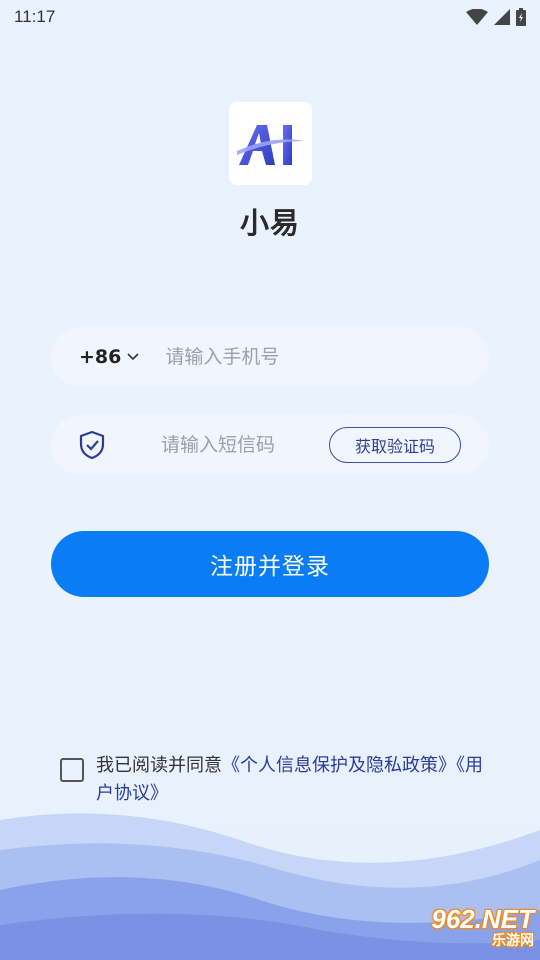  Describe the element at coordinates (269, 223) in the screenshot. I see `app-name: 小易` at that location.